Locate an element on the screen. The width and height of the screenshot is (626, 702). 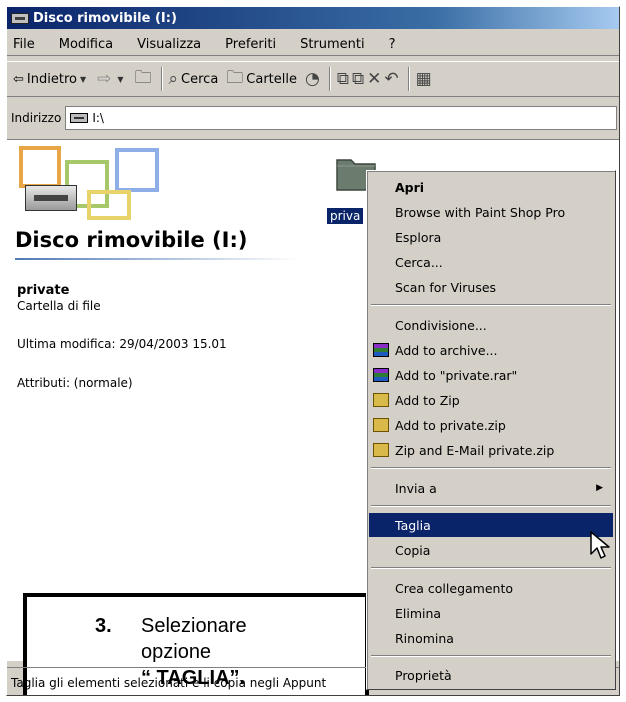
menu-item-label: Taglia is located at coordinates (413, 525).